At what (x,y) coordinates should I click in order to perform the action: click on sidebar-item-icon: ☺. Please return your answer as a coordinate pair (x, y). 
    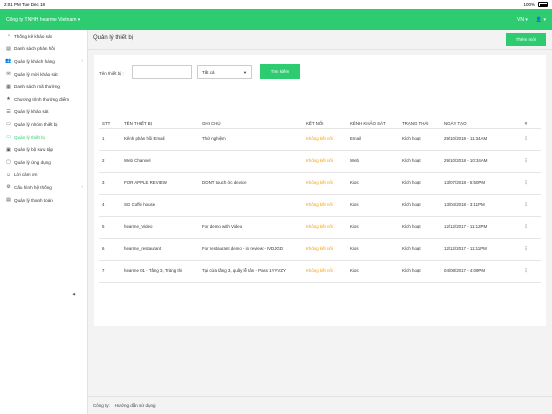
    Looking at the image, I should click on (8, 174).